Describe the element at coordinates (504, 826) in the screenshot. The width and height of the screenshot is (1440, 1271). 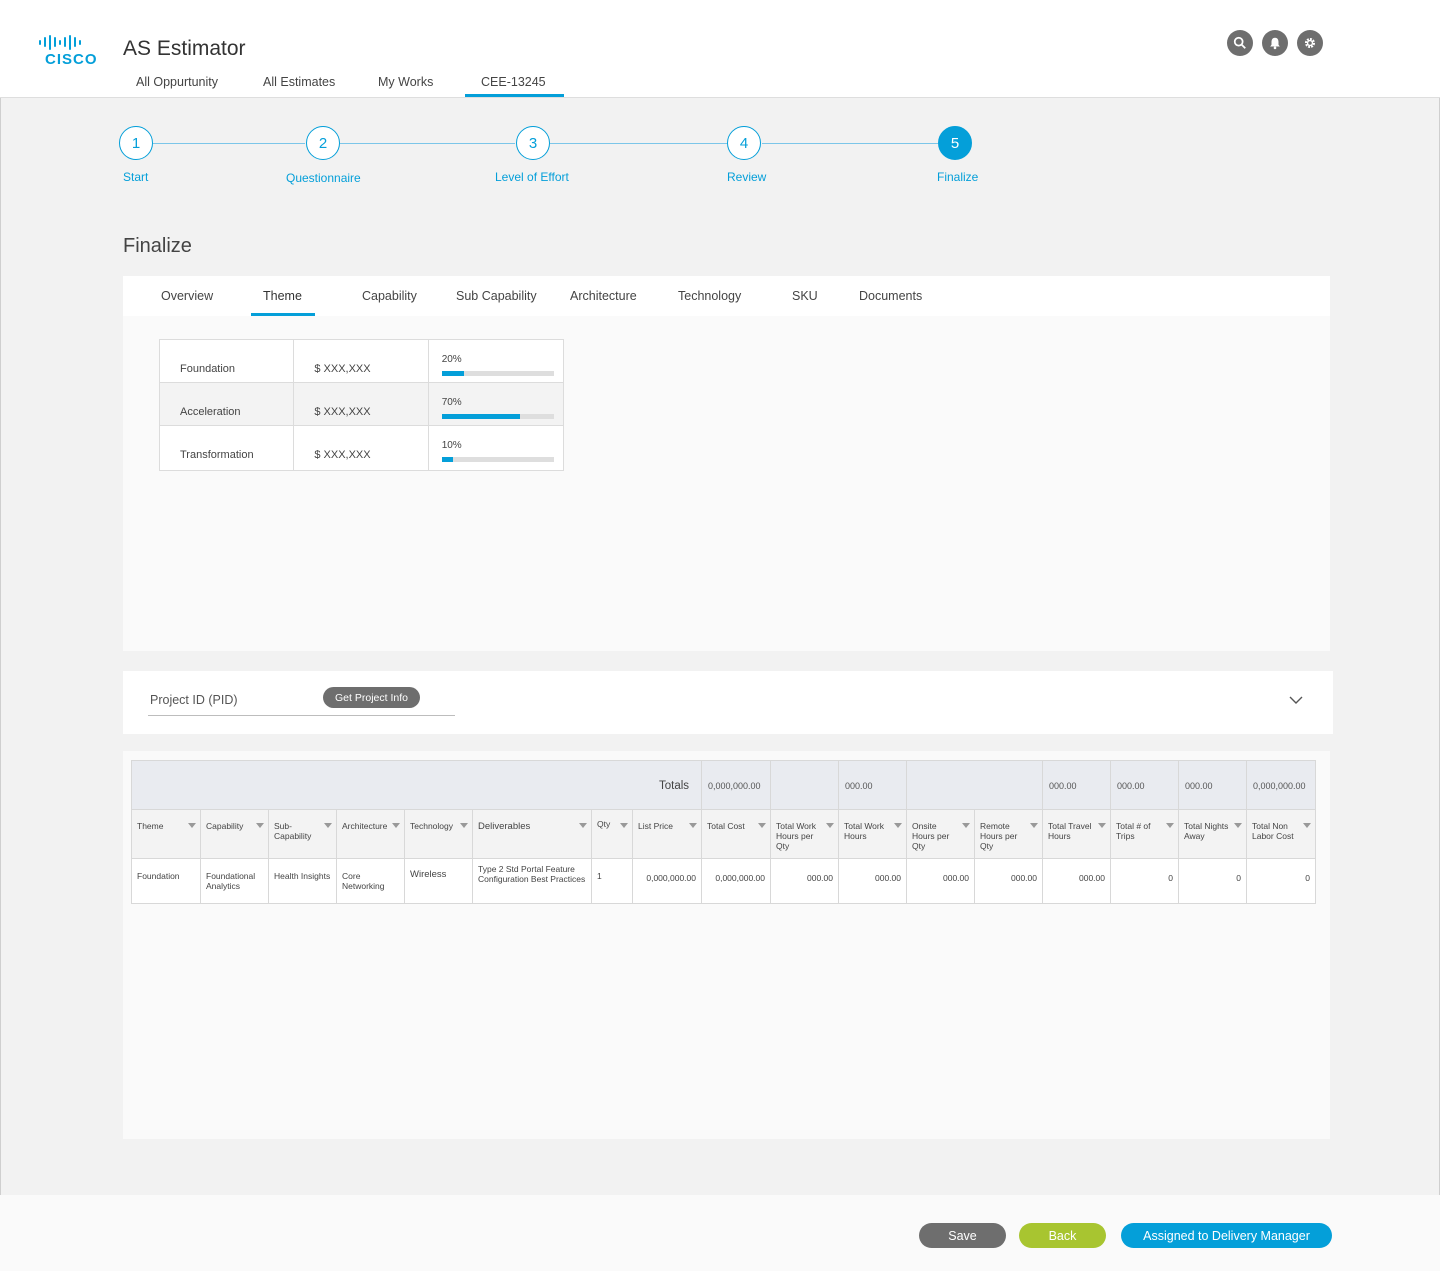
I see `header-label: Deliverables` at that location.